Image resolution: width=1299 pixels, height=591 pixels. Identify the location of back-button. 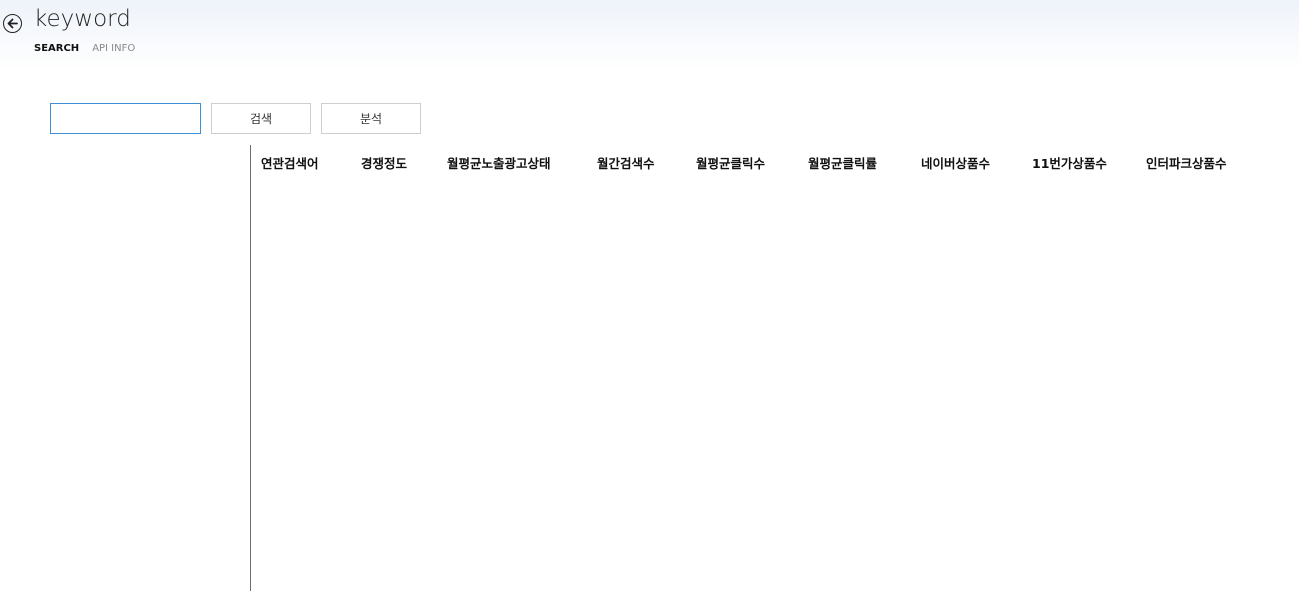
(12, 23).